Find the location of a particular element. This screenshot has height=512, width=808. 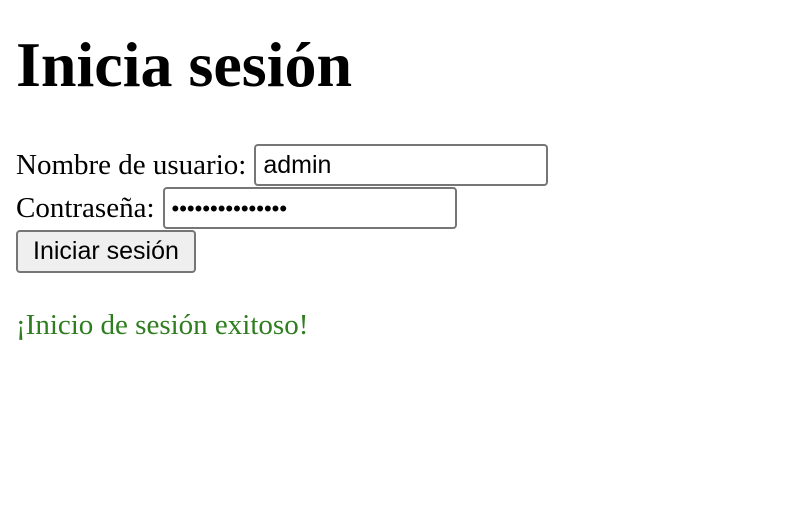

login-submit-button: Iniciar sesión is located at coordinates (106, 251).